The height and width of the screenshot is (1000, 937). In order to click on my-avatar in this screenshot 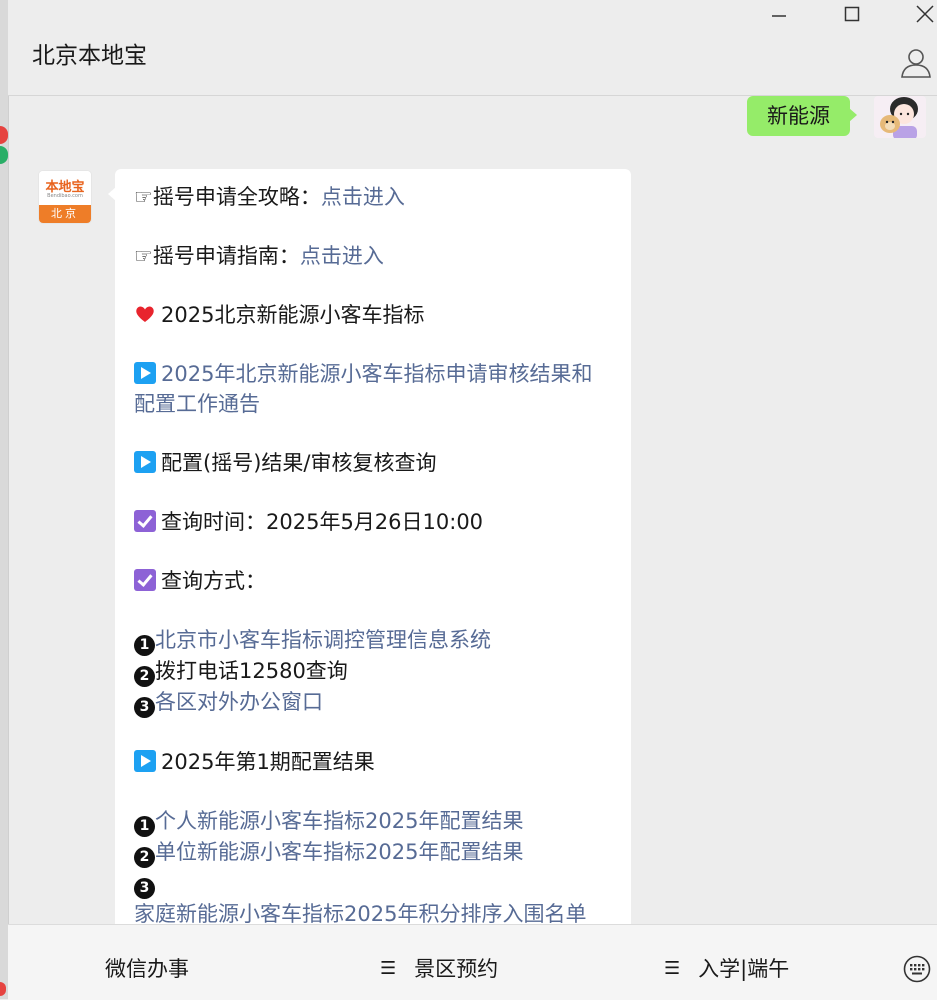, I will do `click(900, 117)`.